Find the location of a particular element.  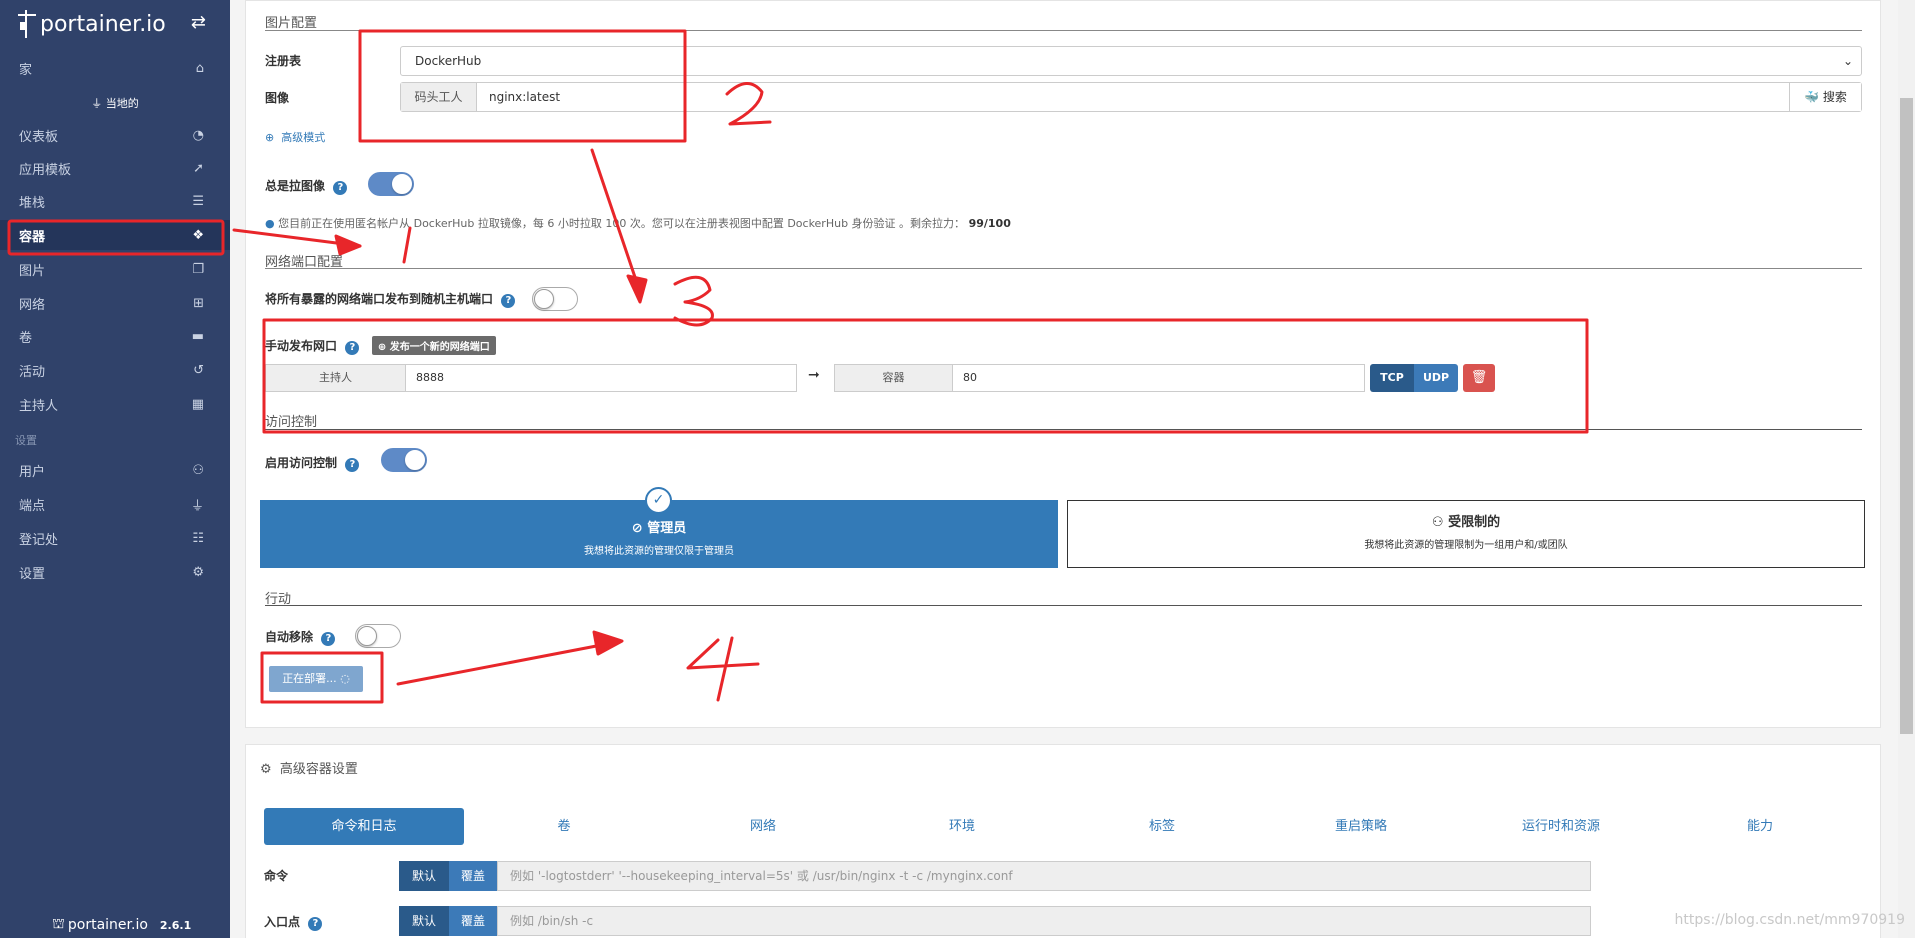

footer-logo: ⛫ portainer.io 2.6.1 is located at coordinates (122, 924).